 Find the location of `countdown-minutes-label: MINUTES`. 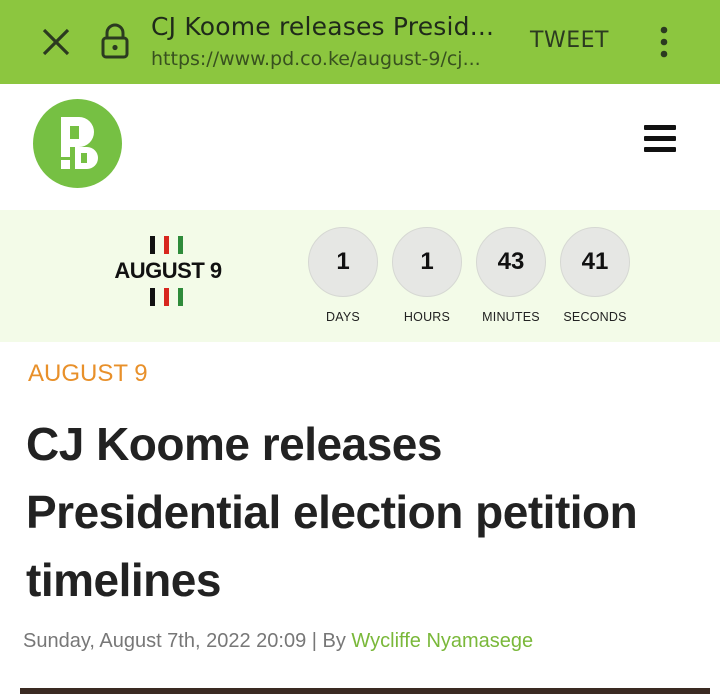

countdown-minutes-label: MINUTES is located at coordinates (511, 317).